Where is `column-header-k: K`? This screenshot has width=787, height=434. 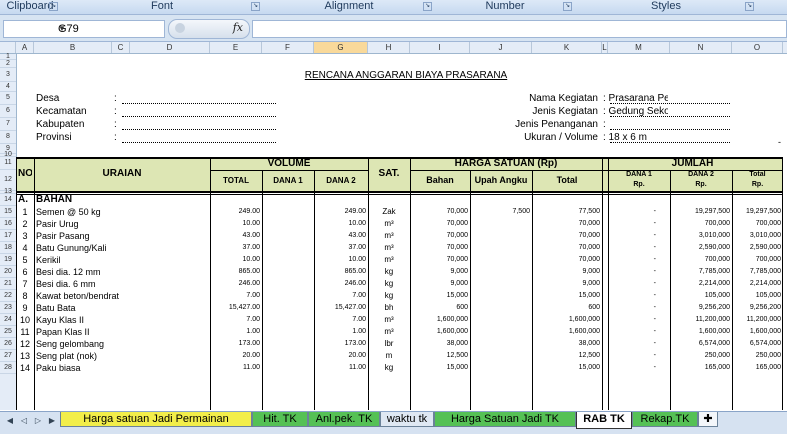
column-header-k: K is located at coordinates (567, 47).